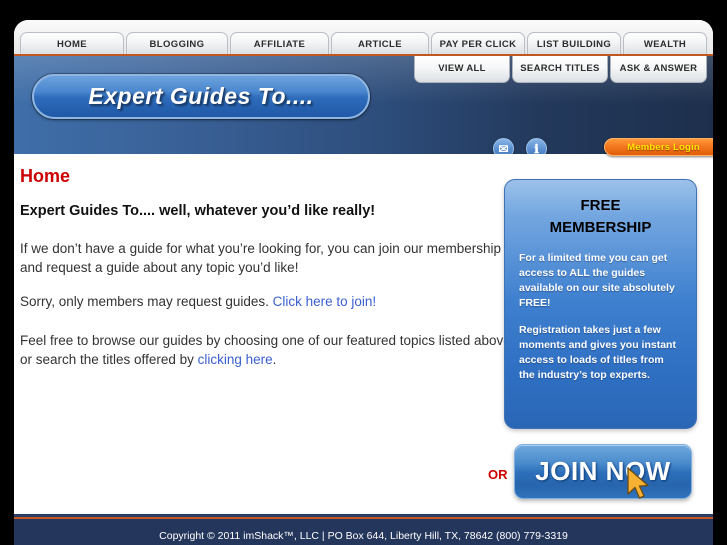 The image size is (727, 545). I want to click on nav-tab-label: PAY PER CLICK, so click(478, 44).